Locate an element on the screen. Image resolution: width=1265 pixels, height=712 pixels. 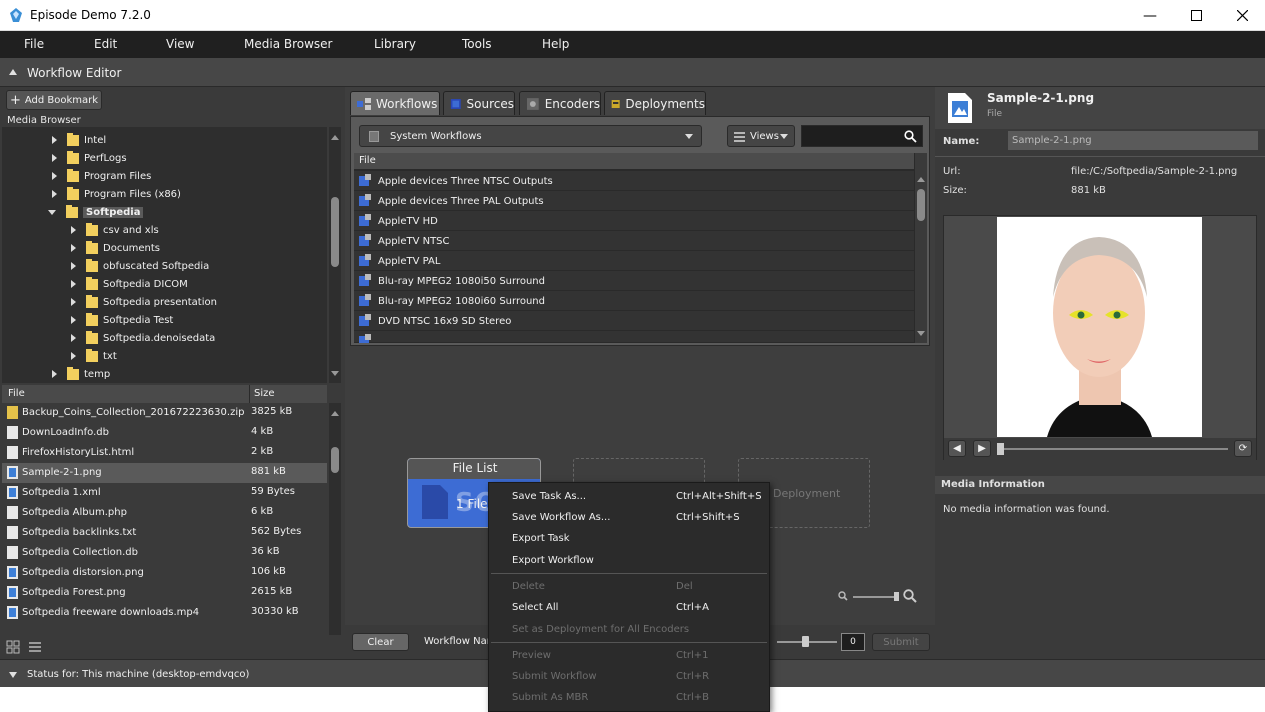
workflow-row: Blu-ray MPEG2 1080i60 Surround is located at coordinates (634, 301).